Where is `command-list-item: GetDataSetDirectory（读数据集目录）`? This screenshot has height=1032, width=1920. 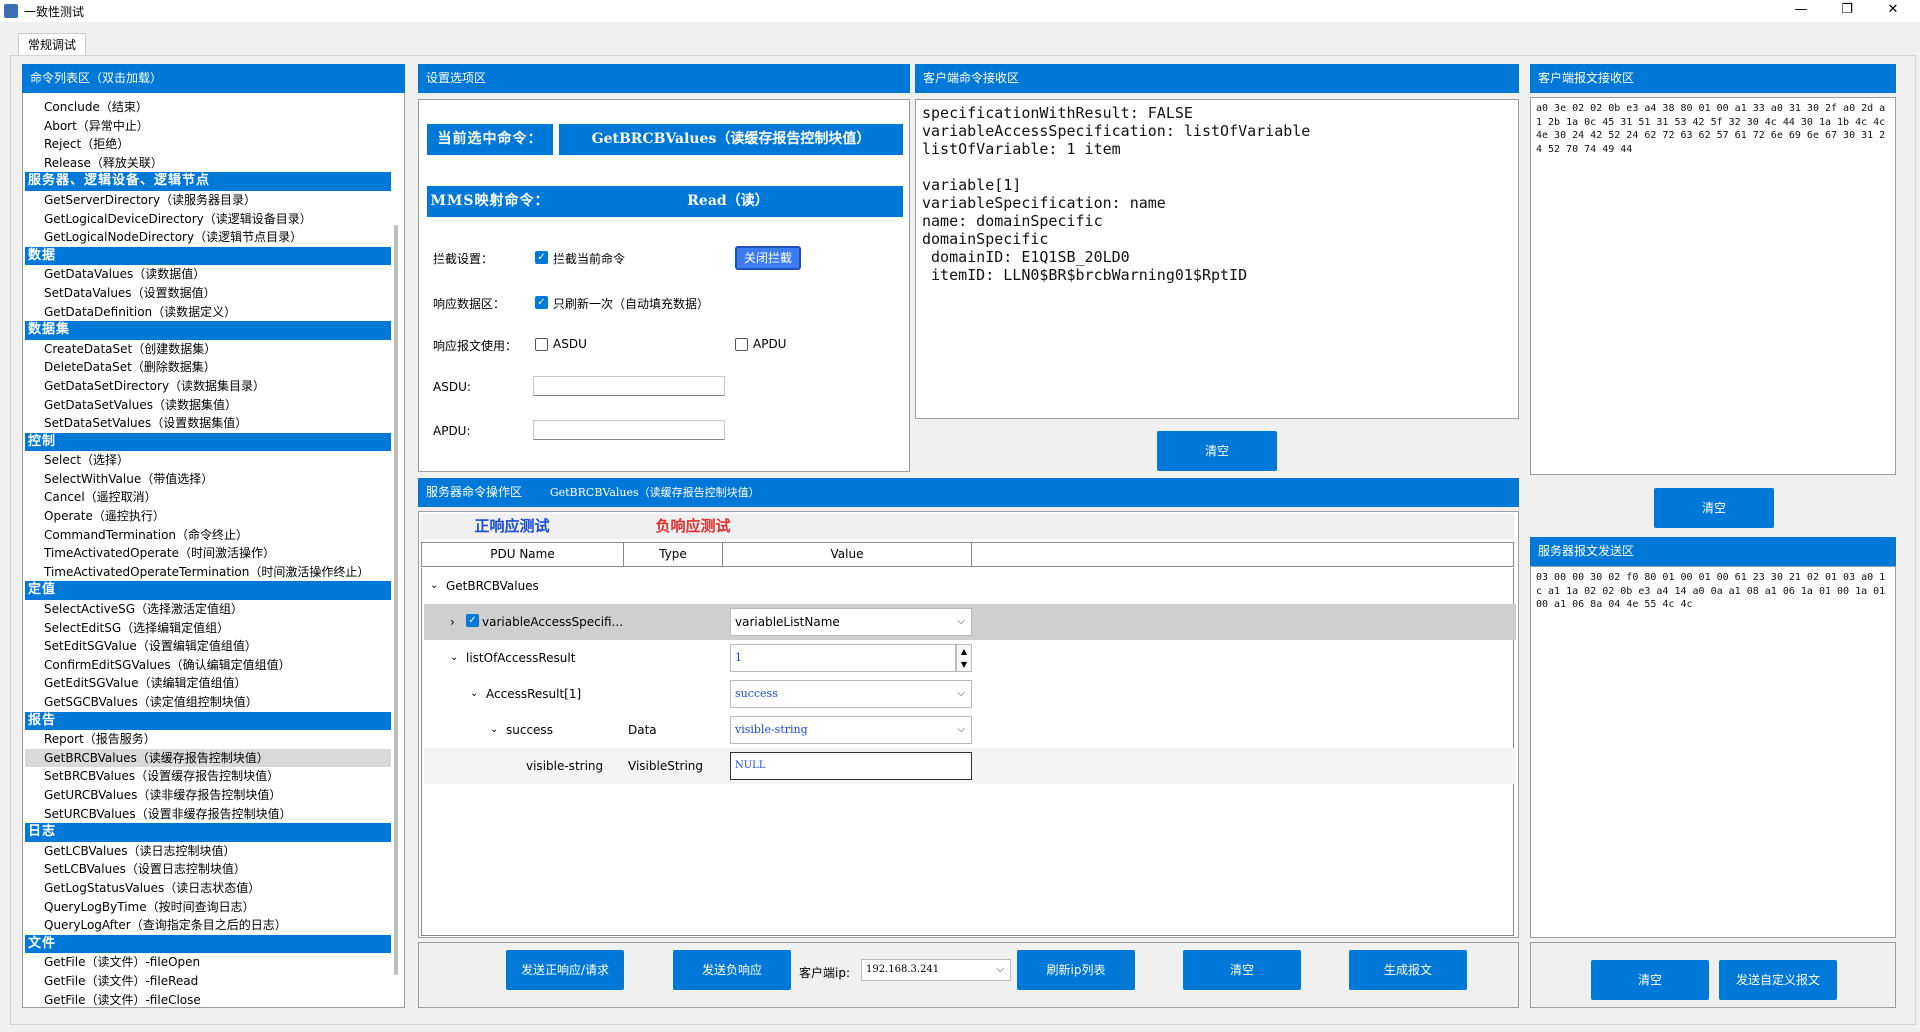 command-list-item: GetDataSetDirectory（读数据集目录） is located at coordinates (208, 386).